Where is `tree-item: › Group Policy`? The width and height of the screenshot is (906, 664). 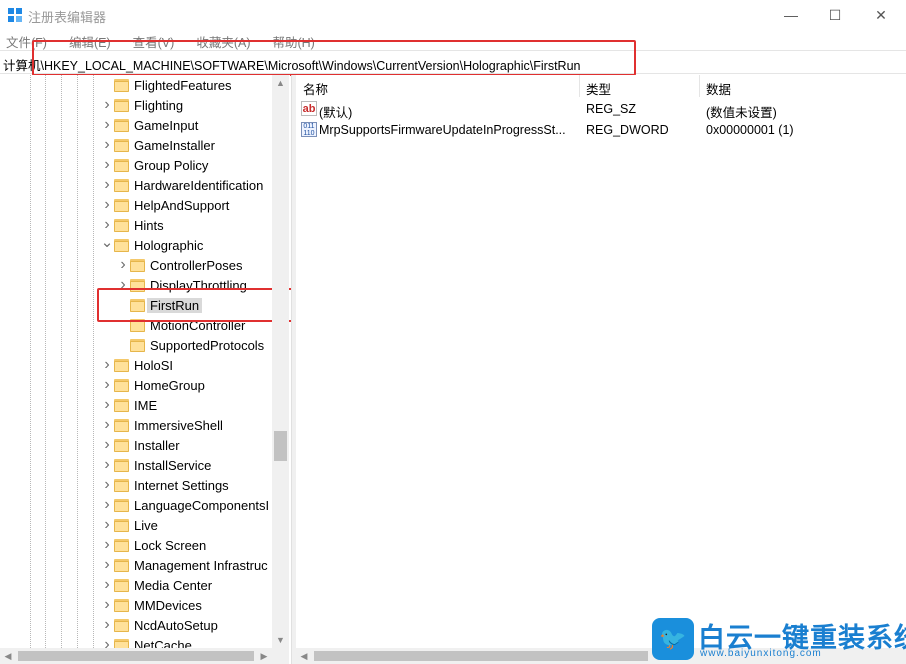 tree-item: › Group Policy is located at coordinates (154, 165).